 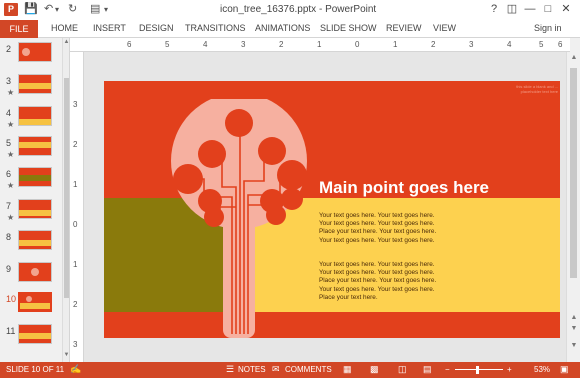 I want to click on zoom-level: 53%, so click(x=542, y=369).